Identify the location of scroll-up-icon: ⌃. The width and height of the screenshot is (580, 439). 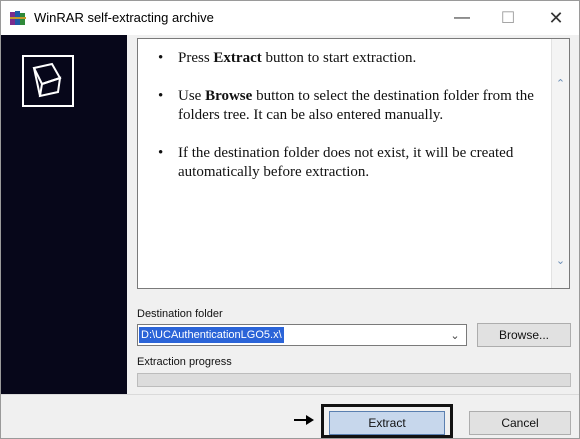
(560, 83).